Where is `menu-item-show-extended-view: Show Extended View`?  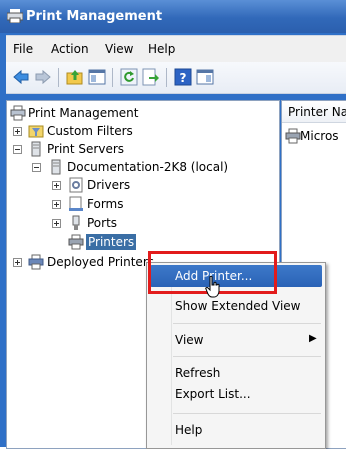 menu-item-show-extended-view: Show Extended View is located at coordinates (237, 306).